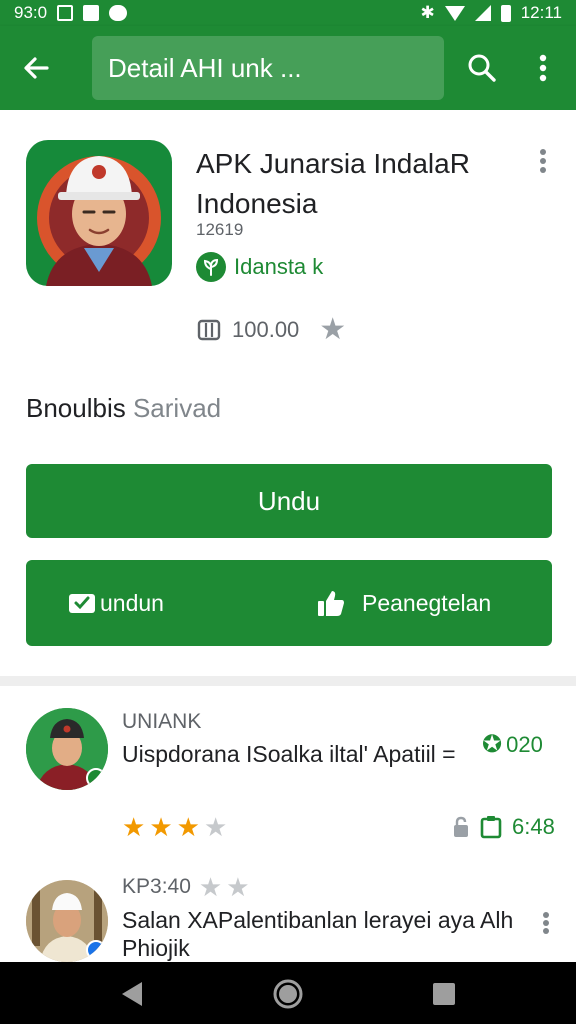  I want to click on category-value: Sarivad, so click(177, 408).